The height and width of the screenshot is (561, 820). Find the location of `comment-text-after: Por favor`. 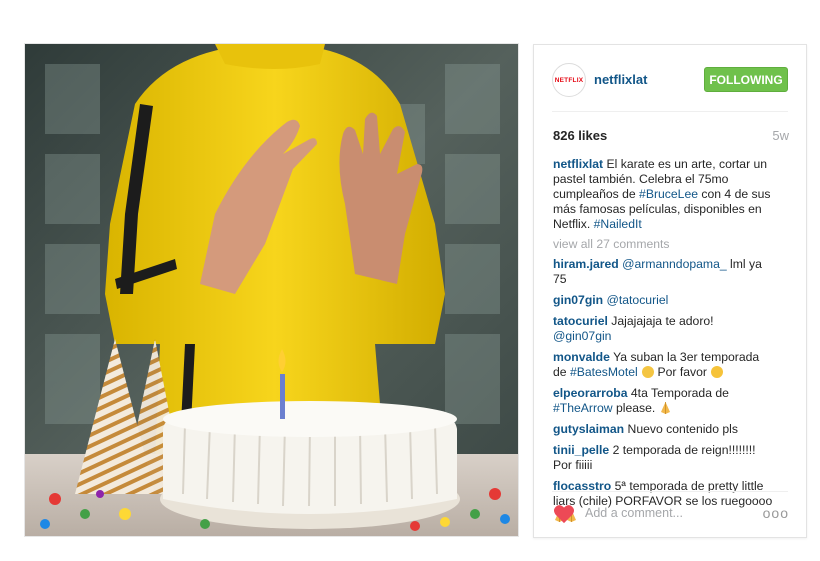

comment-text-after: Por favor is located at coordinates (680, 372).